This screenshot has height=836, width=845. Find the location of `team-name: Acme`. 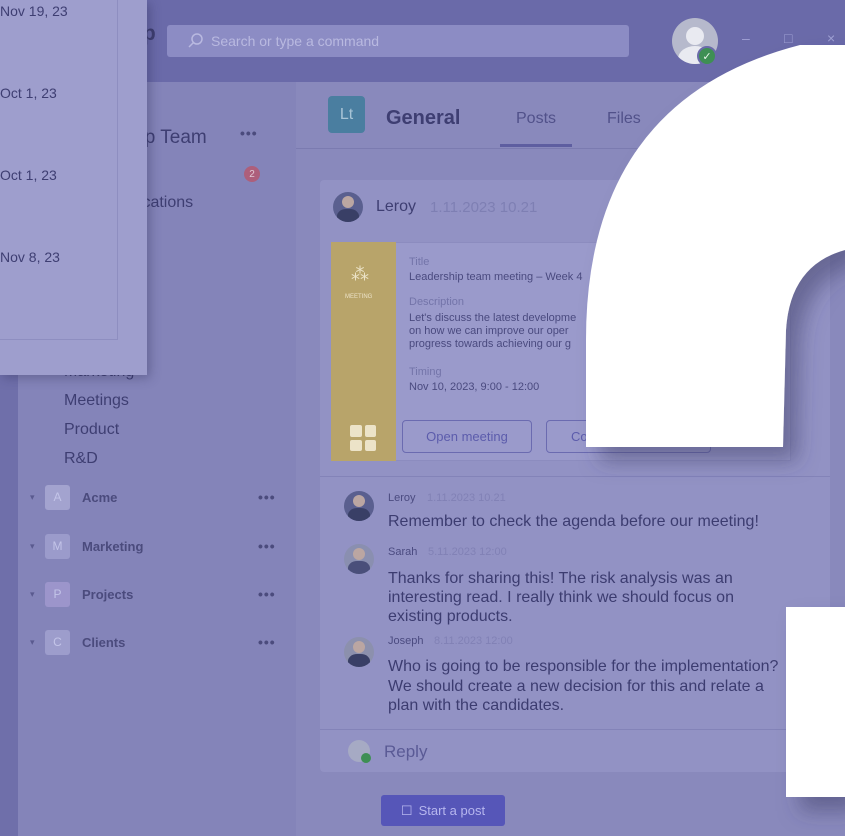

team-name: Acme is located at coordinates (100, 497).